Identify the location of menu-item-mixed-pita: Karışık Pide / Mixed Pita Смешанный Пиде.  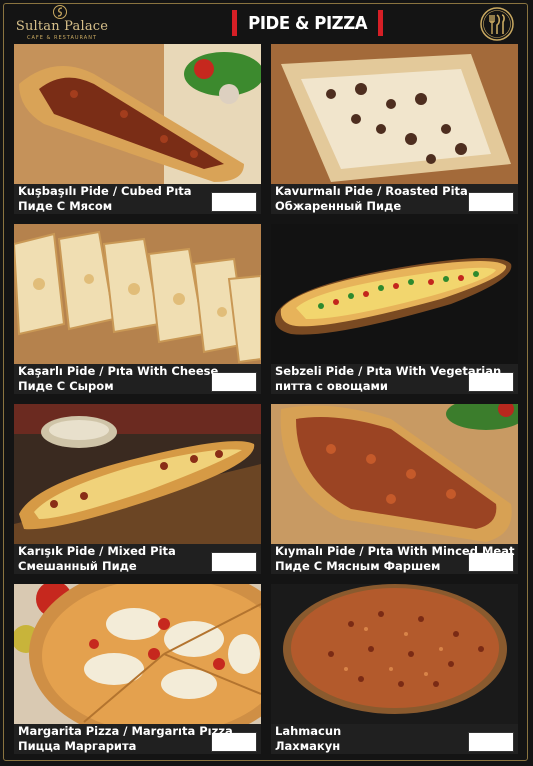
(137, 489).